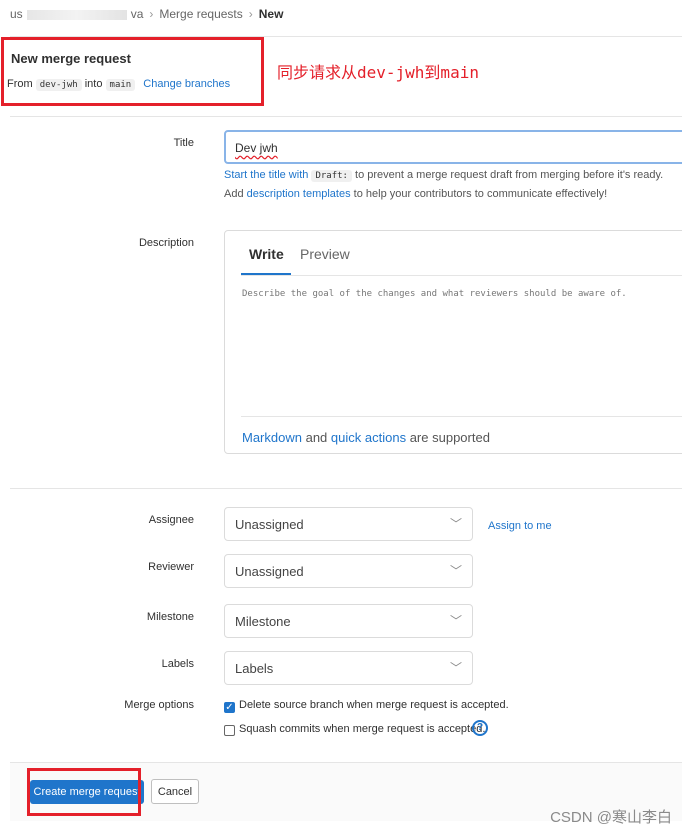 The image size is (682, 833). I want to click on branch-info: From dev-jwh into main Change branches, so click(118, 84).